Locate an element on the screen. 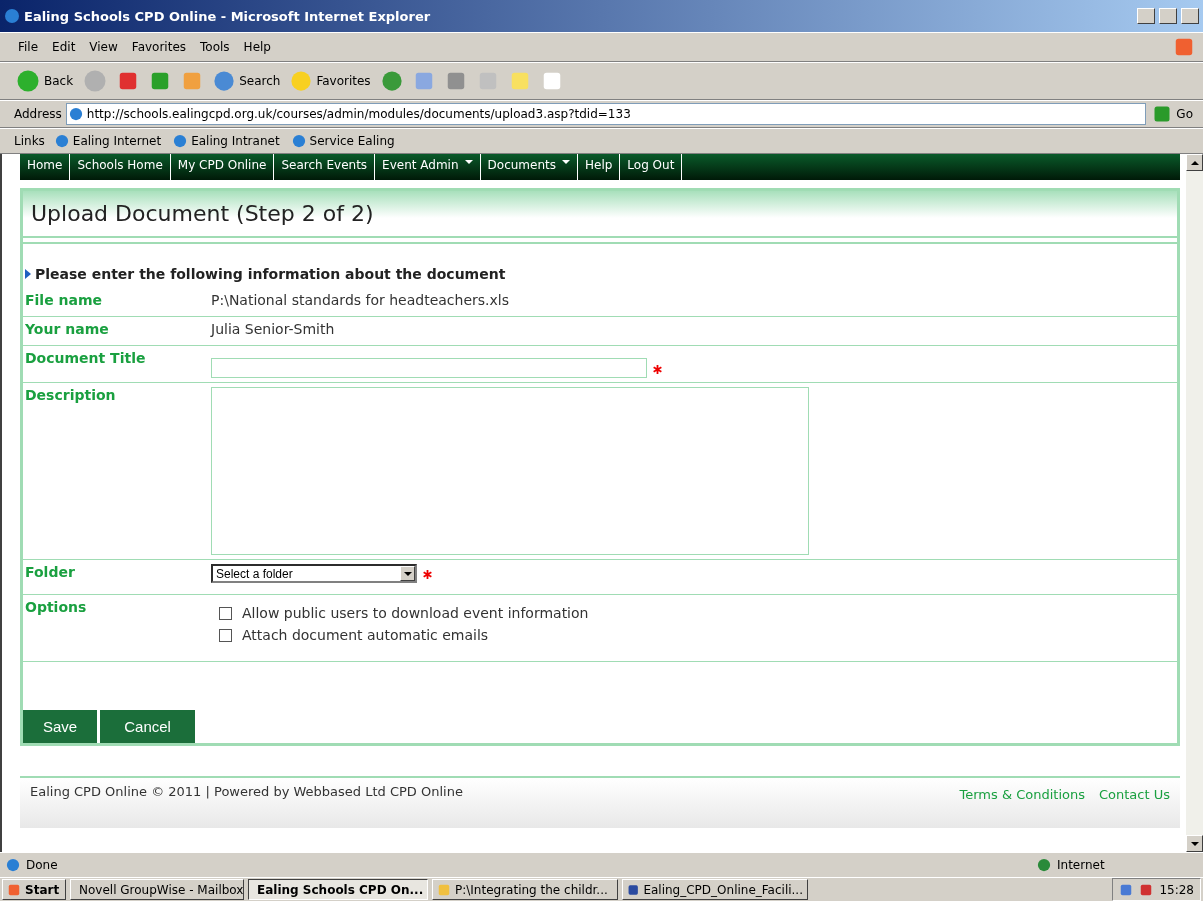 Image resolution: width=1203 pixels, height=901 pixels. field-label: Document Title is located at coordinates (86, 359).